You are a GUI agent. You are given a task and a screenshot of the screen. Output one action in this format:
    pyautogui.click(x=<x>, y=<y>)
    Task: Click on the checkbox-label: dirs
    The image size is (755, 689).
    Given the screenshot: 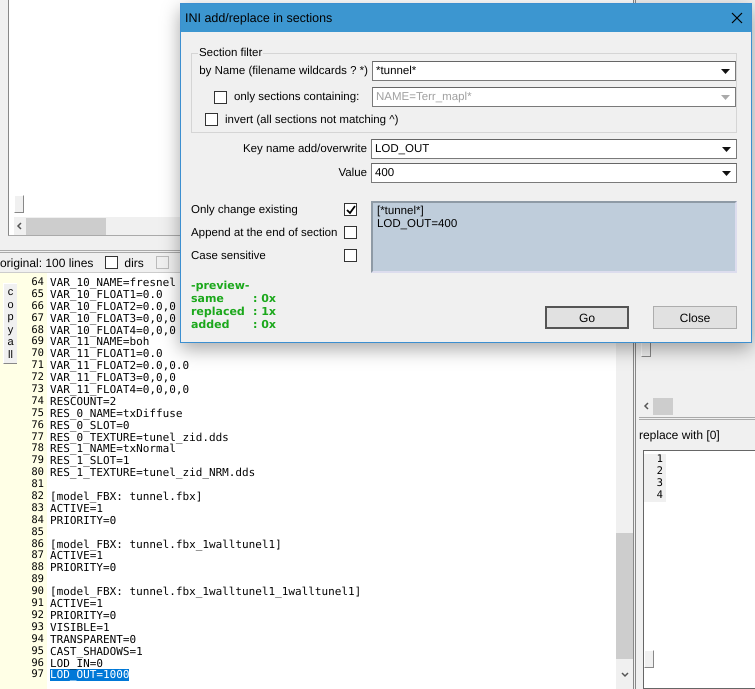 What is the action you would take?
    pyautogui.click(x=134, y=263)
    